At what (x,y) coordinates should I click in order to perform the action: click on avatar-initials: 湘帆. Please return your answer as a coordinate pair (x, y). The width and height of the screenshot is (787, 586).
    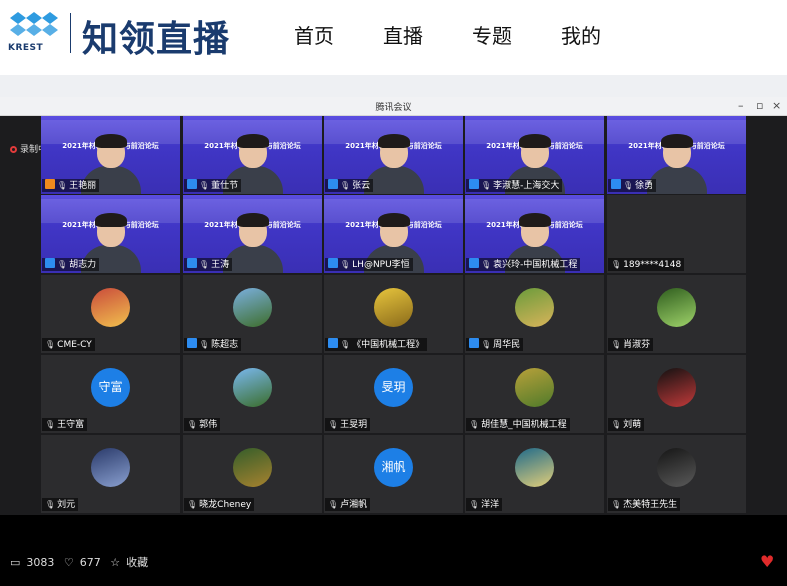
    Looking at the image, I should click on (393, 467).